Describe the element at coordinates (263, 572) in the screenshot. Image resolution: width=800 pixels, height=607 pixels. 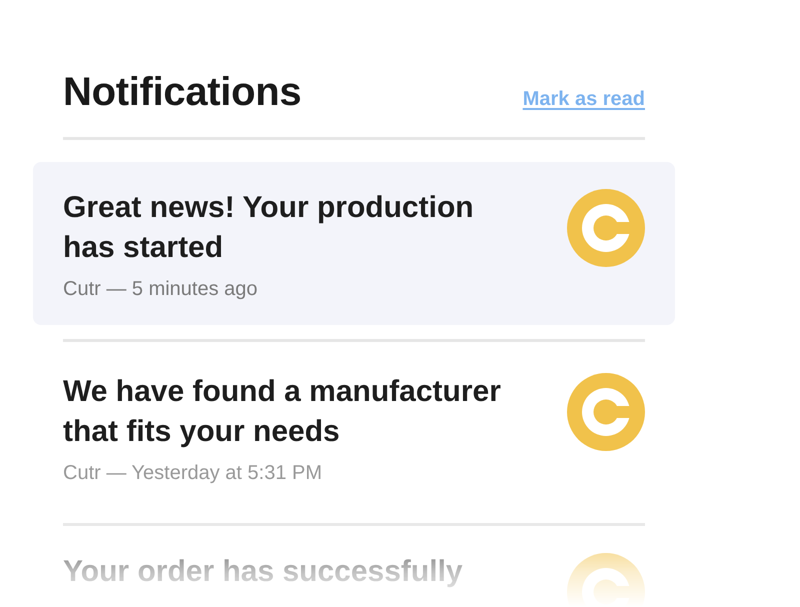
I see `notification-title: Your order has successfully` at that location.